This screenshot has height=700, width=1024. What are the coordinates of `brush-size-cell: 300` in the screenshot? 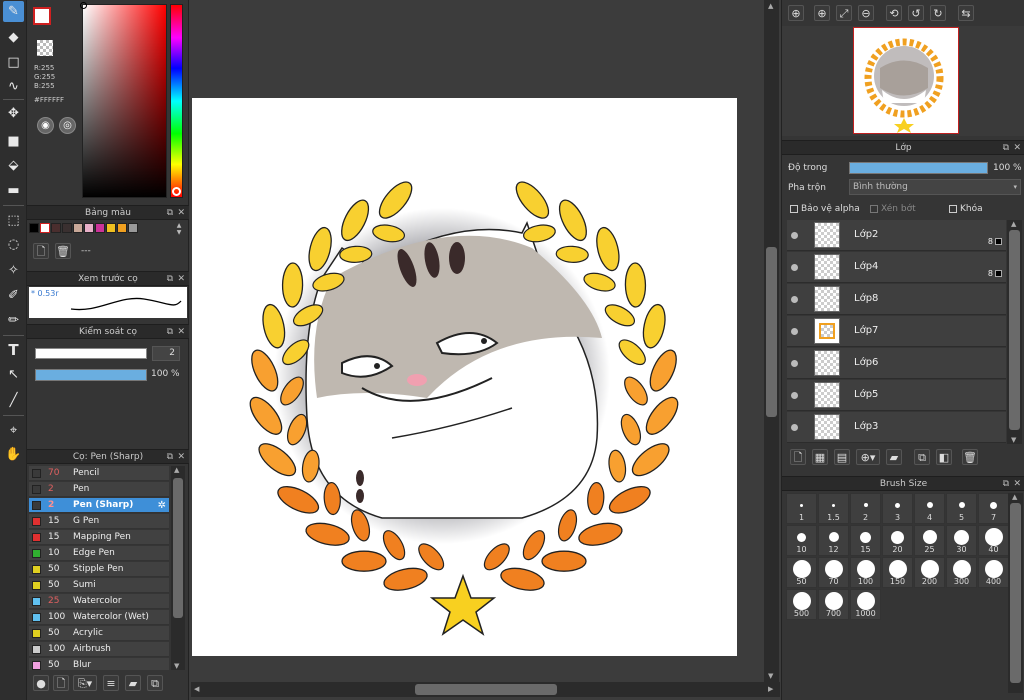 It's located at (961, 572).